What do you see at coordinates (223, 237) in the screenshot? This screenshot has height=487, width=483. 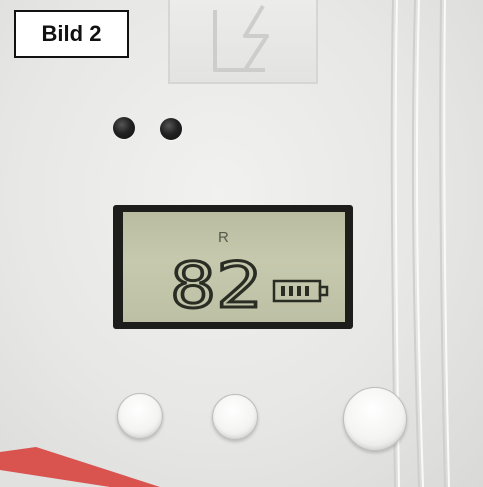 I see `lcd-indicator: R` at bounding box center [223, 237].